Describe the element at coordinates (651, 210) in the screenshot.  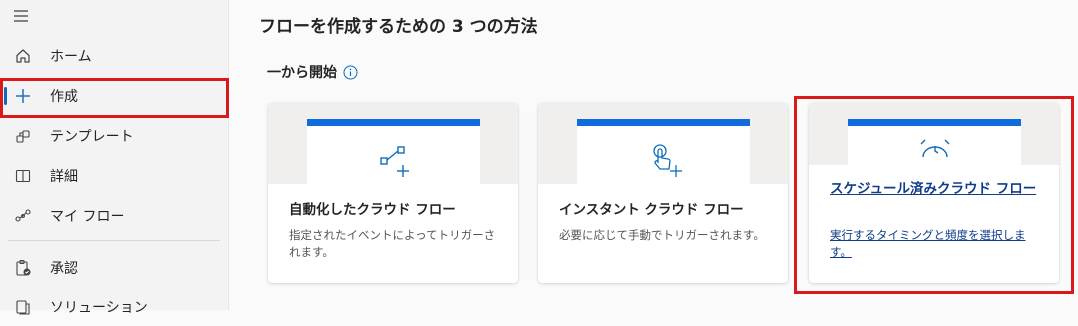
I see `card-title: インスタント クラウド フロー` at that location.